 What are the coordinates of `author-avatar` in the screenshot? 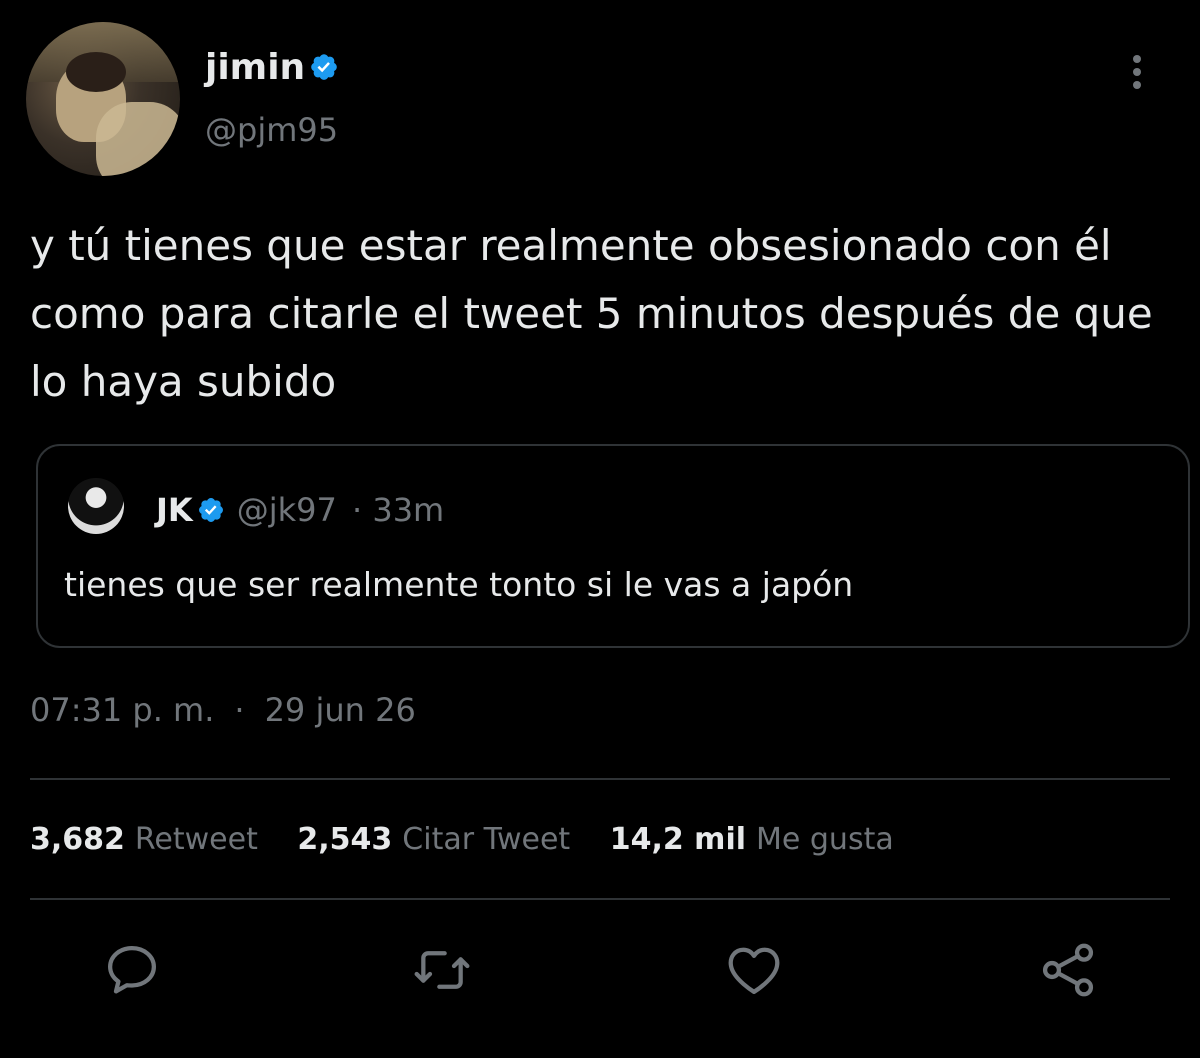 It's located at (103, 99).